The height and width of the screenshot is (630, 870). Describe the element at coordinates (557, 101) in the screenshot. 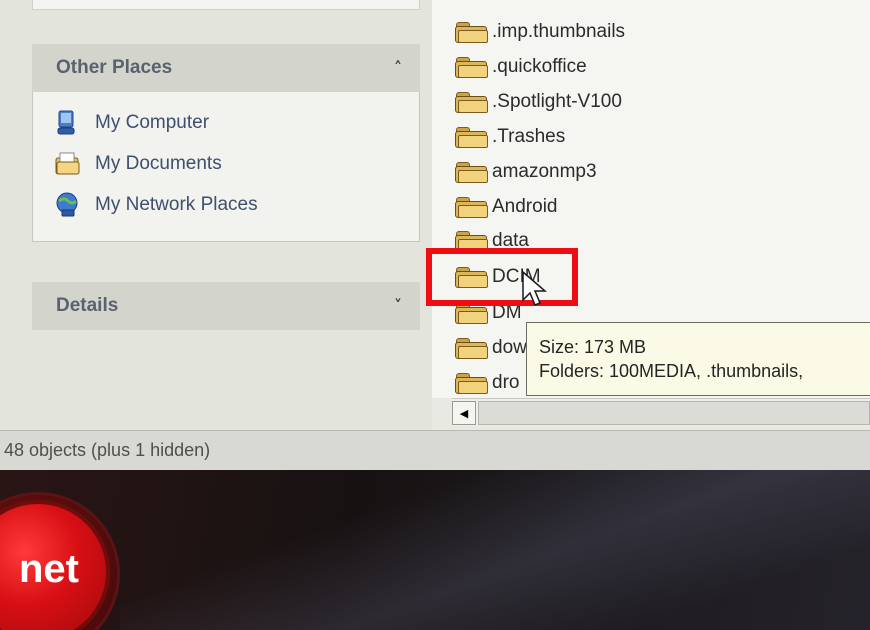

I see `file-name: .Spotlight-V100` at that location.